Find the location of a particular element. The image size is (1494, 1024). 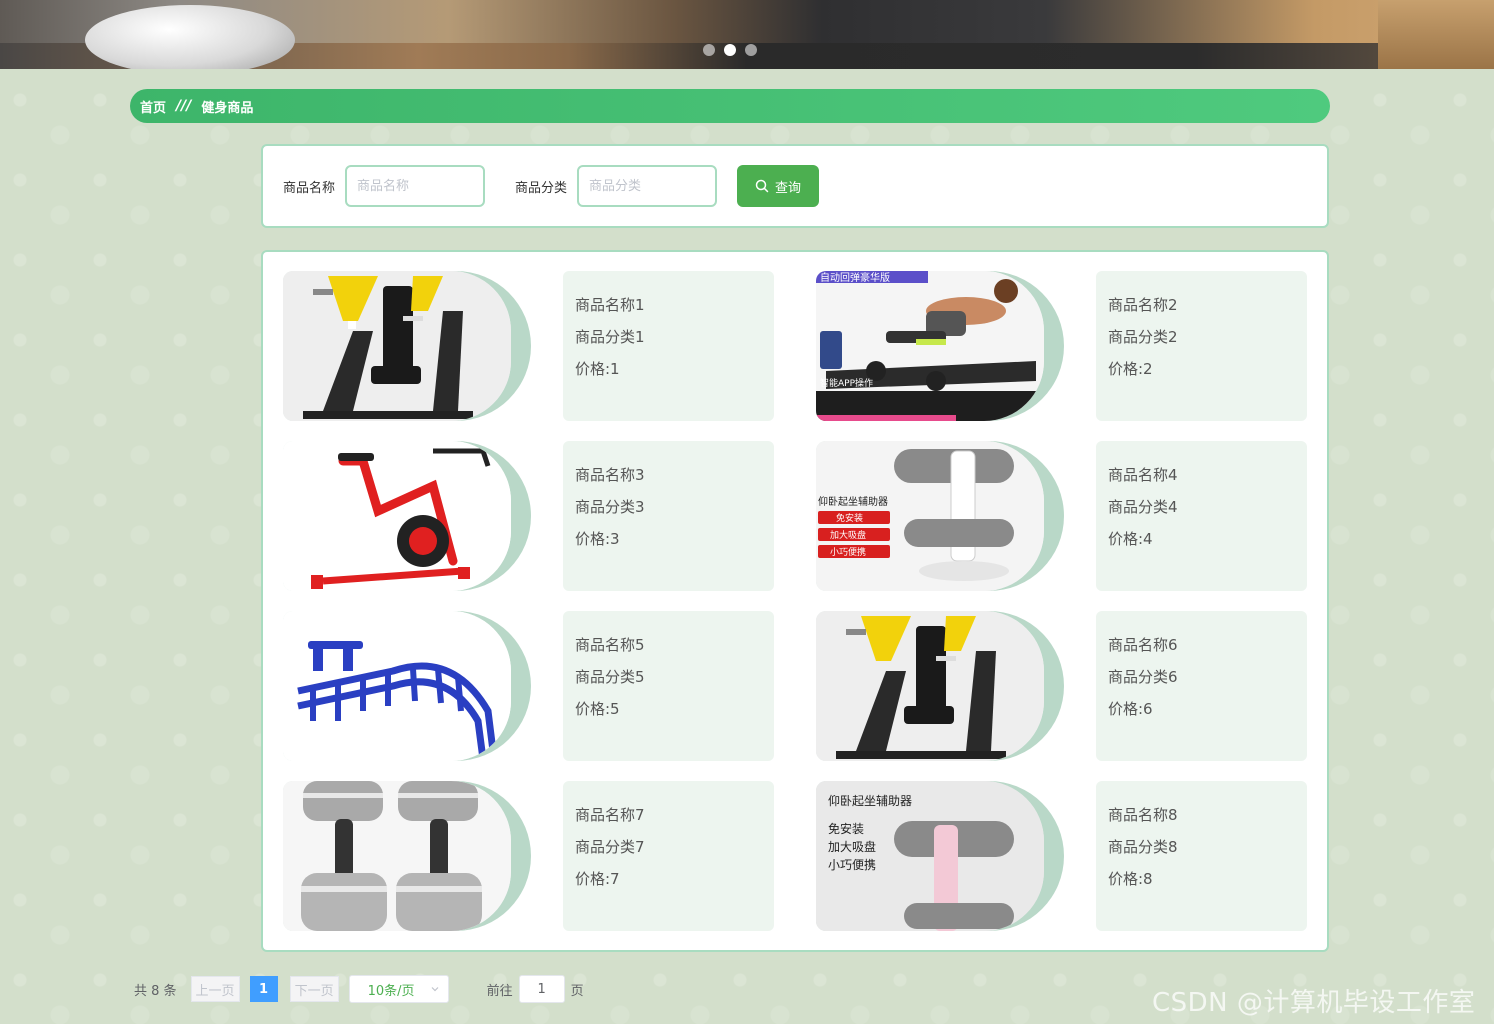

search-button: 查询 is located at coordinates (778, 186).